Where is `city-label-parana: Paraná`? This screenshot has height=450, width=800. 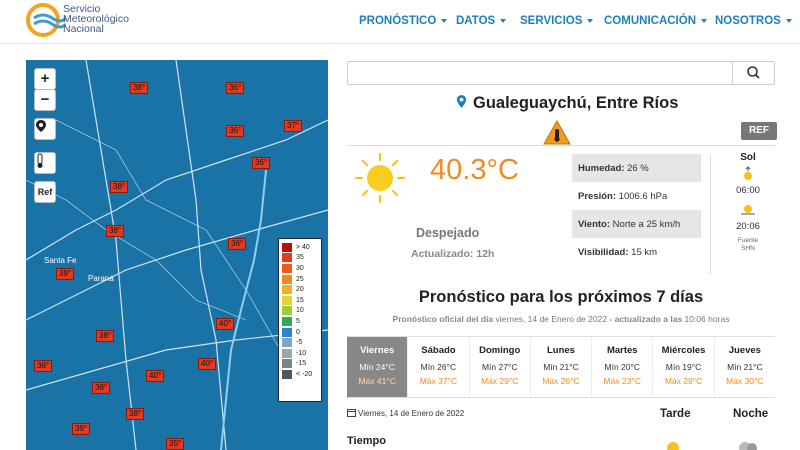 city-label-parana: Paraná is located at coordinates (101, 278).